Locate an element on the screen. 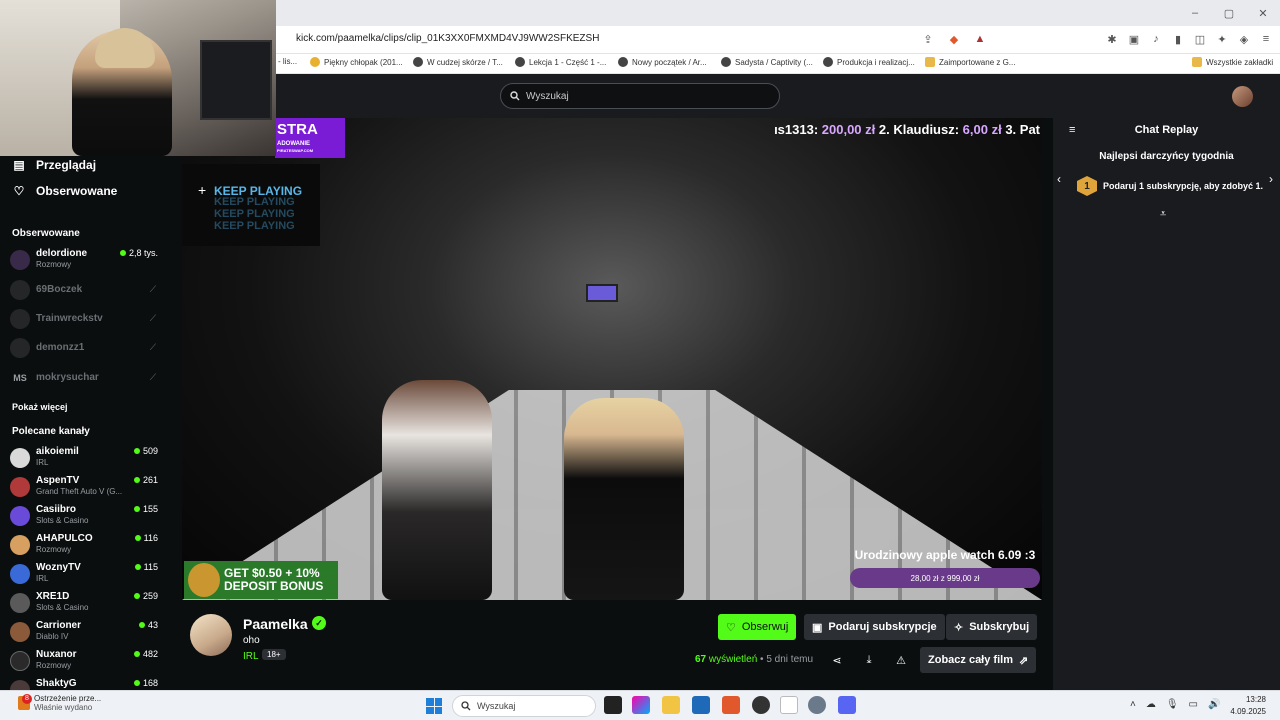 The height and width of the screenshot is (720, 1280). external-link-icon: ⇗ is located at coordinates (1023, 660).